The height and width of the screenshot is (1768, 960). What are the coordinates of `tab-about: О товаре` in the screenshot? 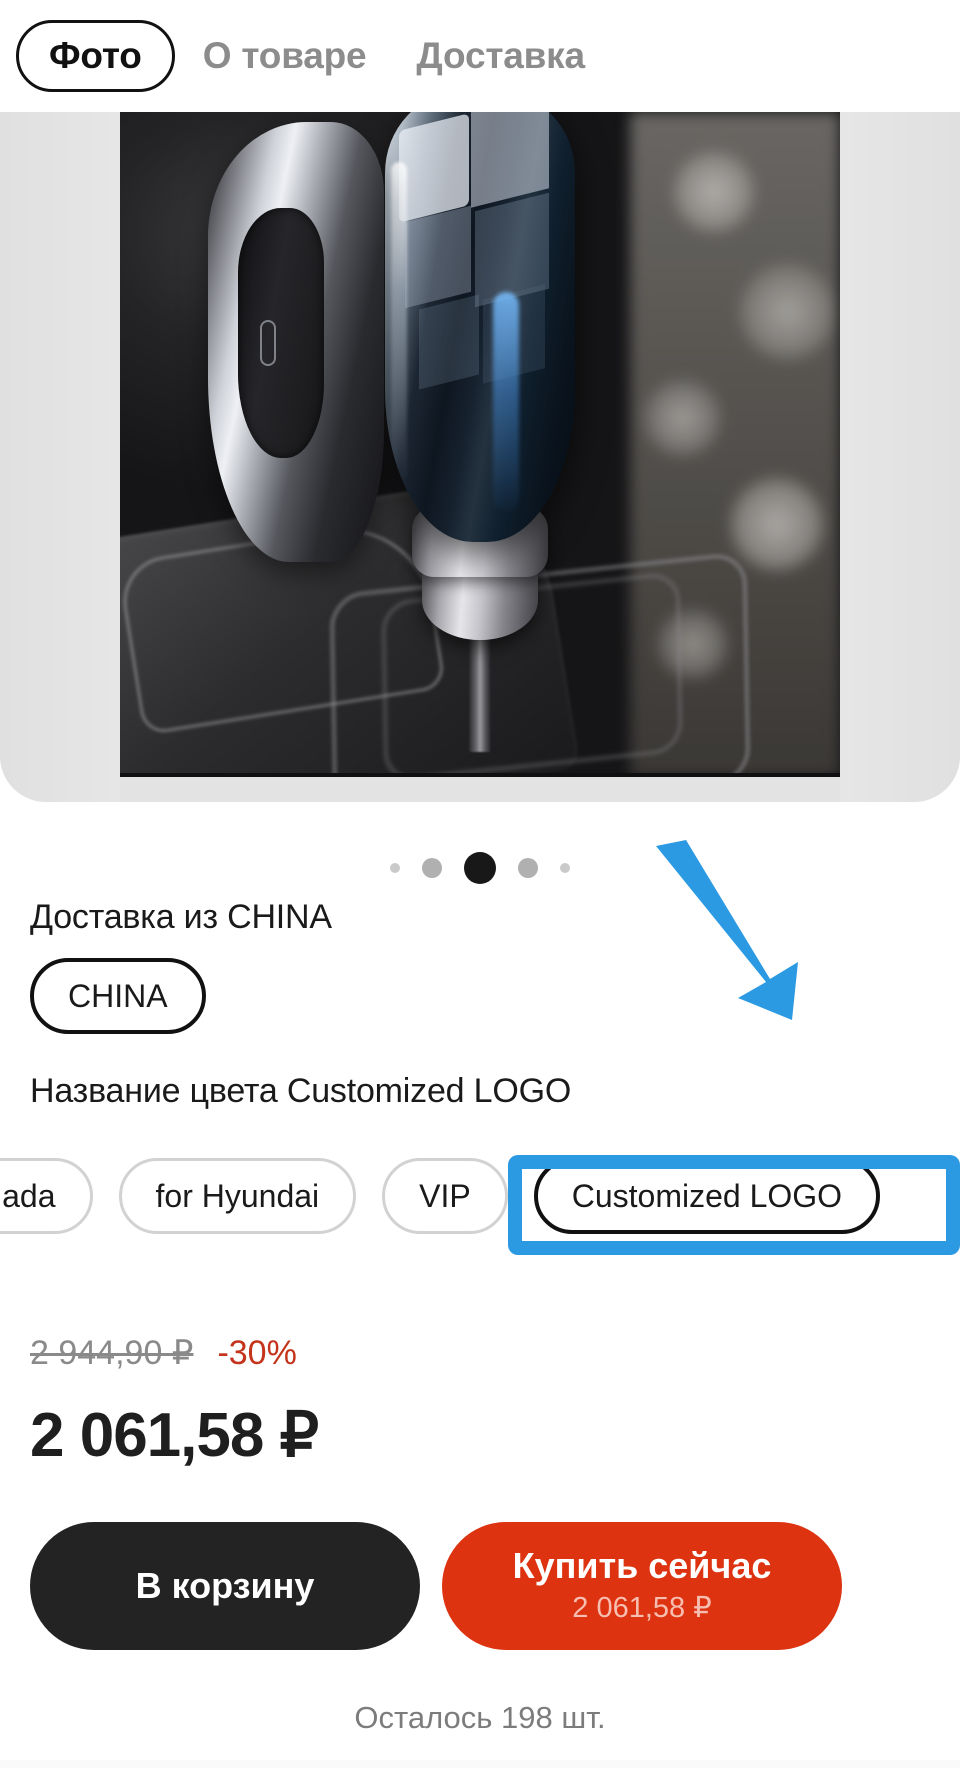 It's located at (285, 56).